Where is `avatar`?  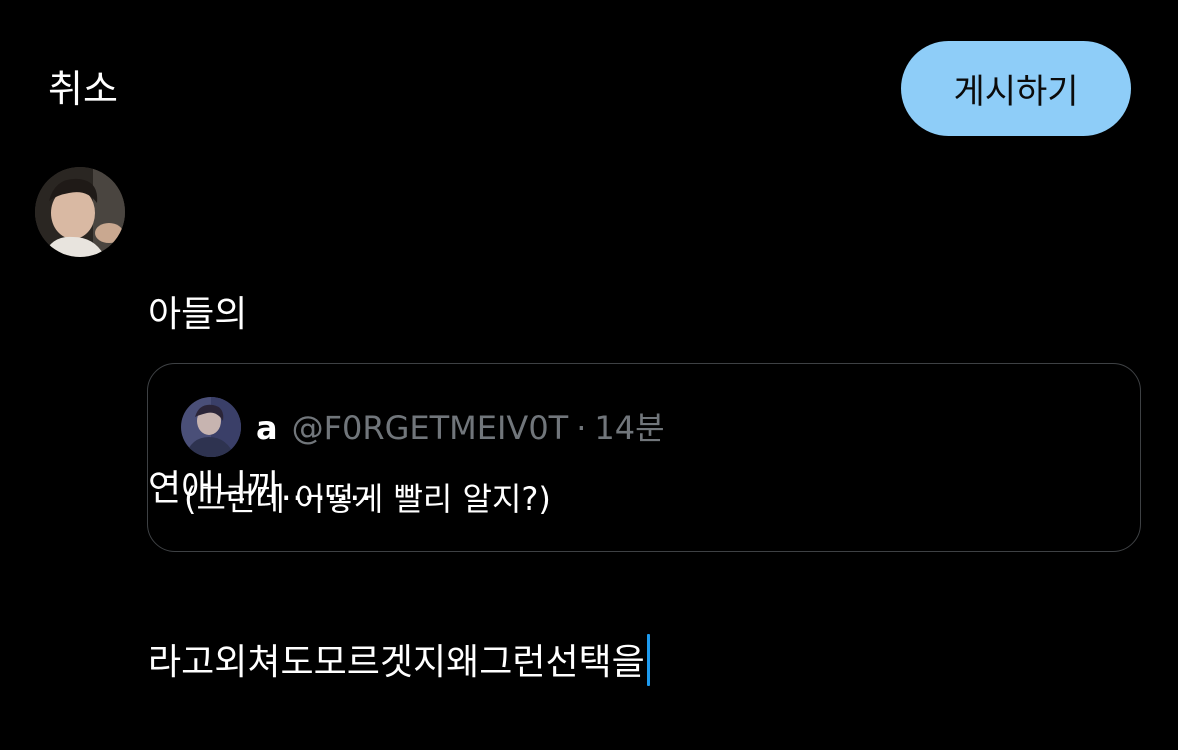 avatar is located at coordinates (80, 212).